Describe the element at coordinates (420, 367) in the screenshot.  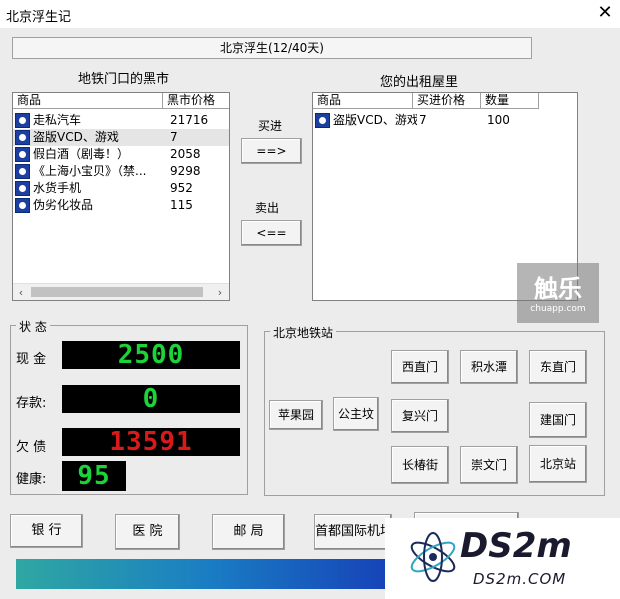
I see `station-xizhimen: 西直门` at that location.